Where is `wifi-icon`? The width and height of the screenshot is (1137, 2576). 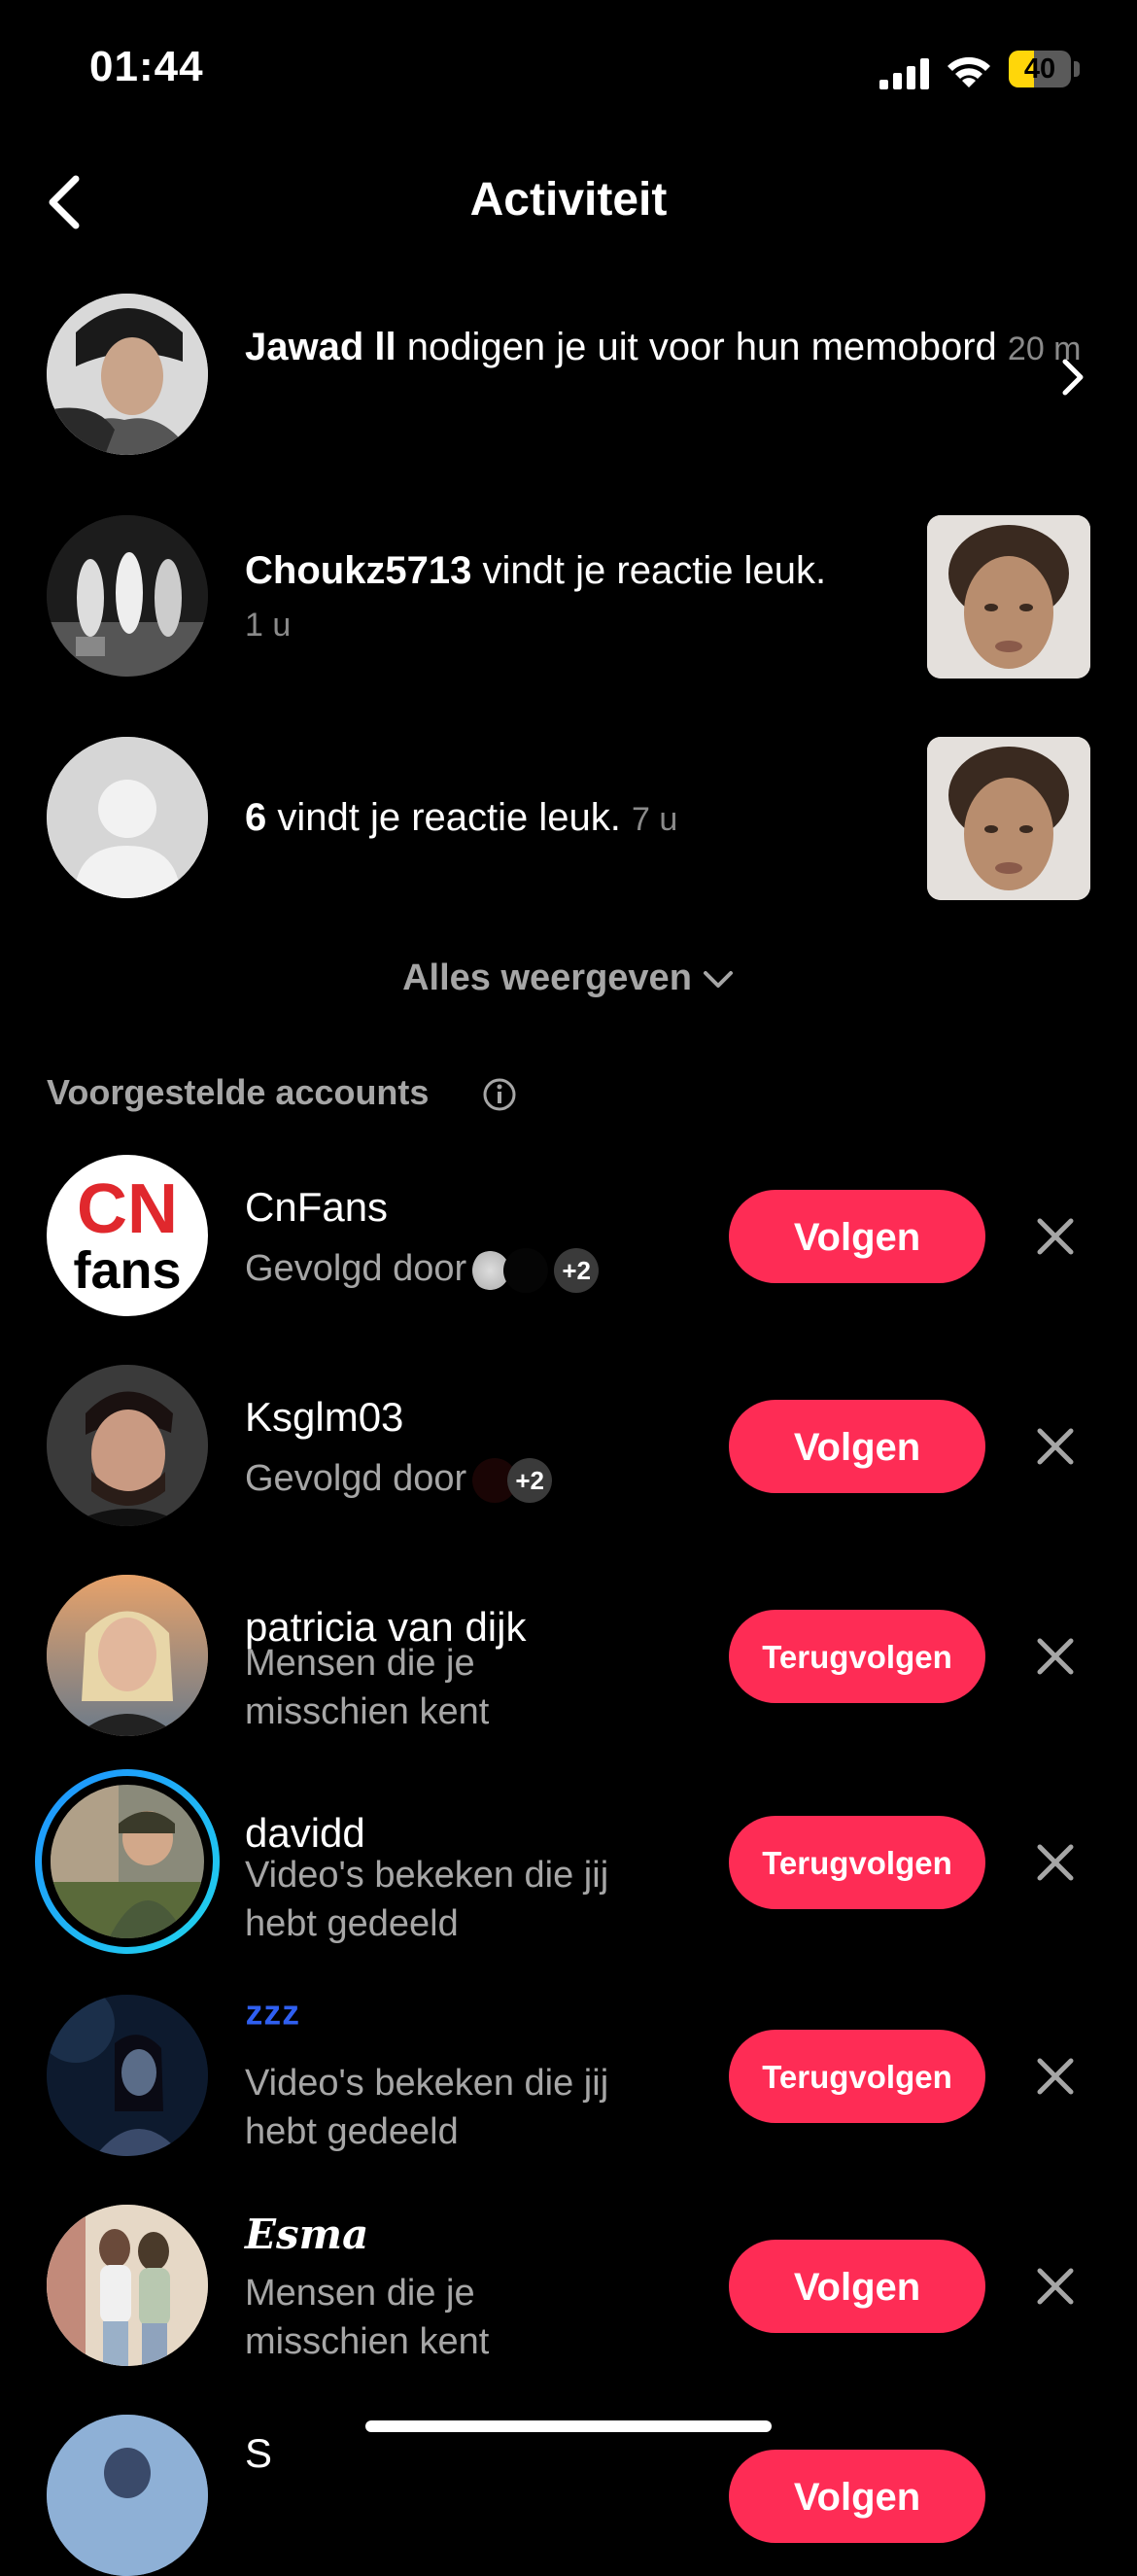 wifi-icon is located at coordinates (969, 71).